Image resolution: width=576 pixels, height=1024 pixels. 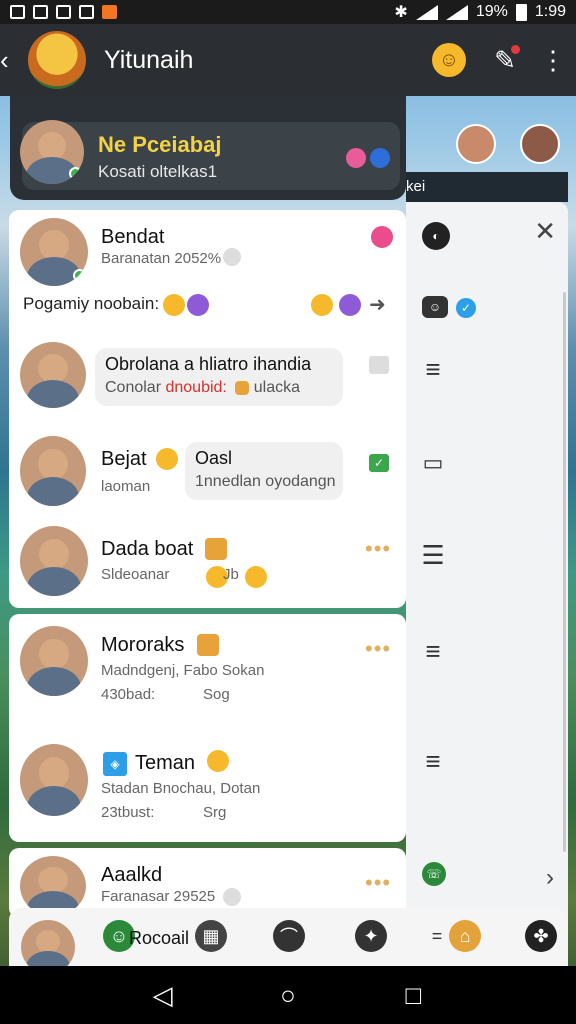 I want to click on check-icon: ✓, so click(x=379, y=463).